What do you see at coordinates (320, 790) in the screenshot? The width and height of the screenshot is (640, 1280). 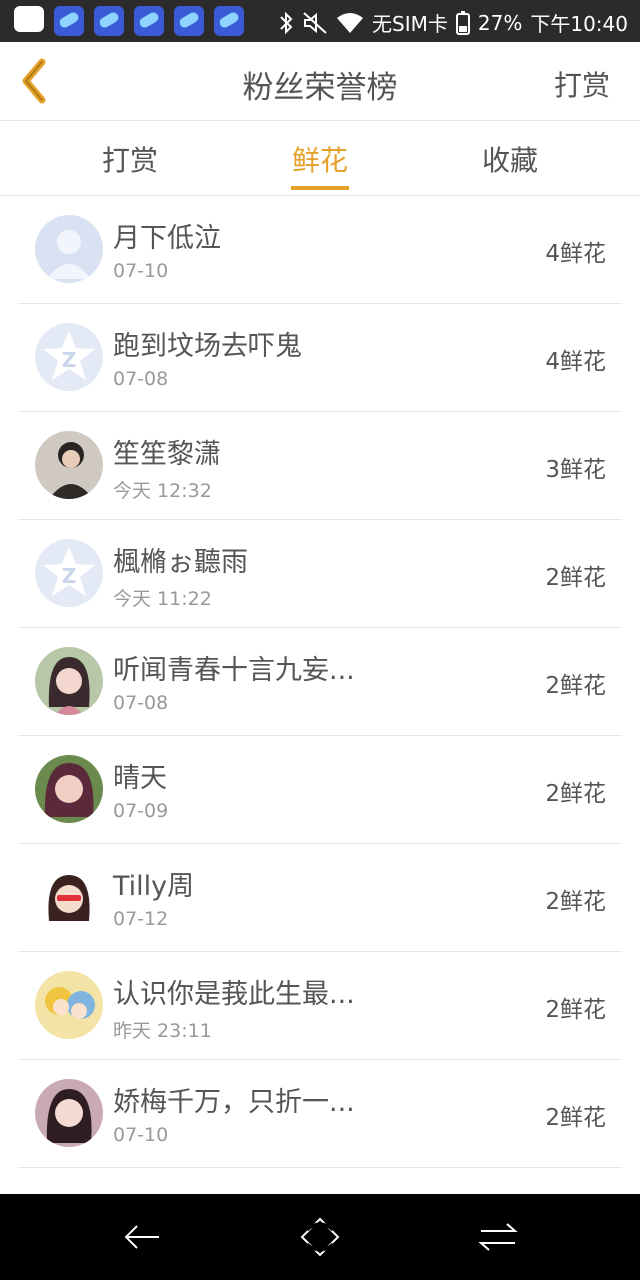 I see `list-item: 晴天 07-09 2鲜花` at bounding box center [320, 790].